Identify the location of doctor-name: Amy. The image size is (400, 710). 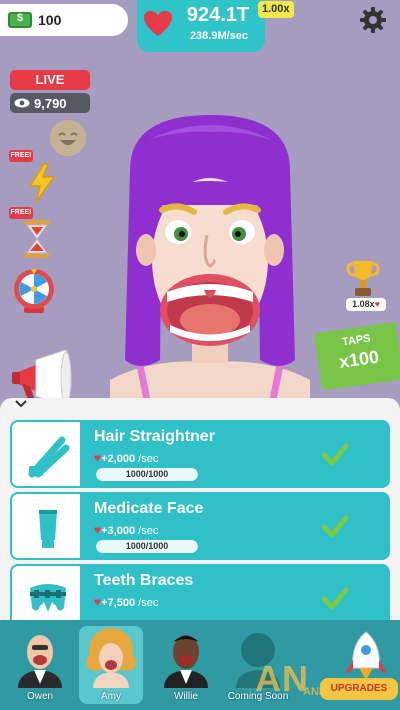
(111, 696).